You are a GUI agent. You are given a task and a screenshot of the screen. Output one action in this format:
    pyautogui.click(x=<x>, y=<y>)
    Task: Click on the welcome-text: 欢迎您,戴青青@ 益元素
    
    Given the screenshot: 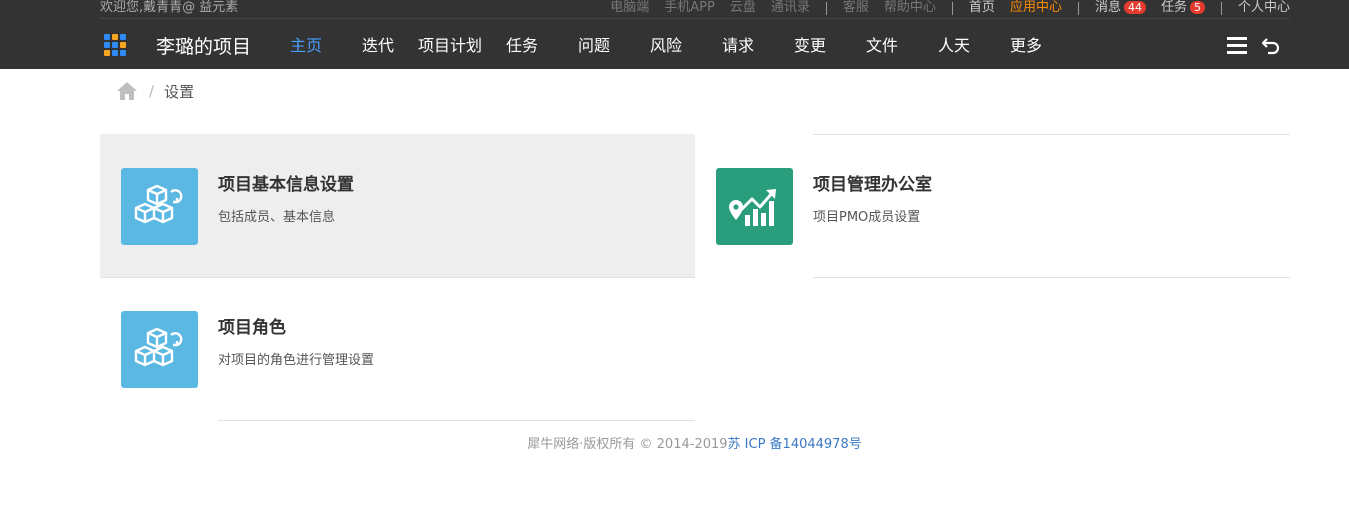 What is the action you would take?
    pyautogui.click(x=169, y=7)
    